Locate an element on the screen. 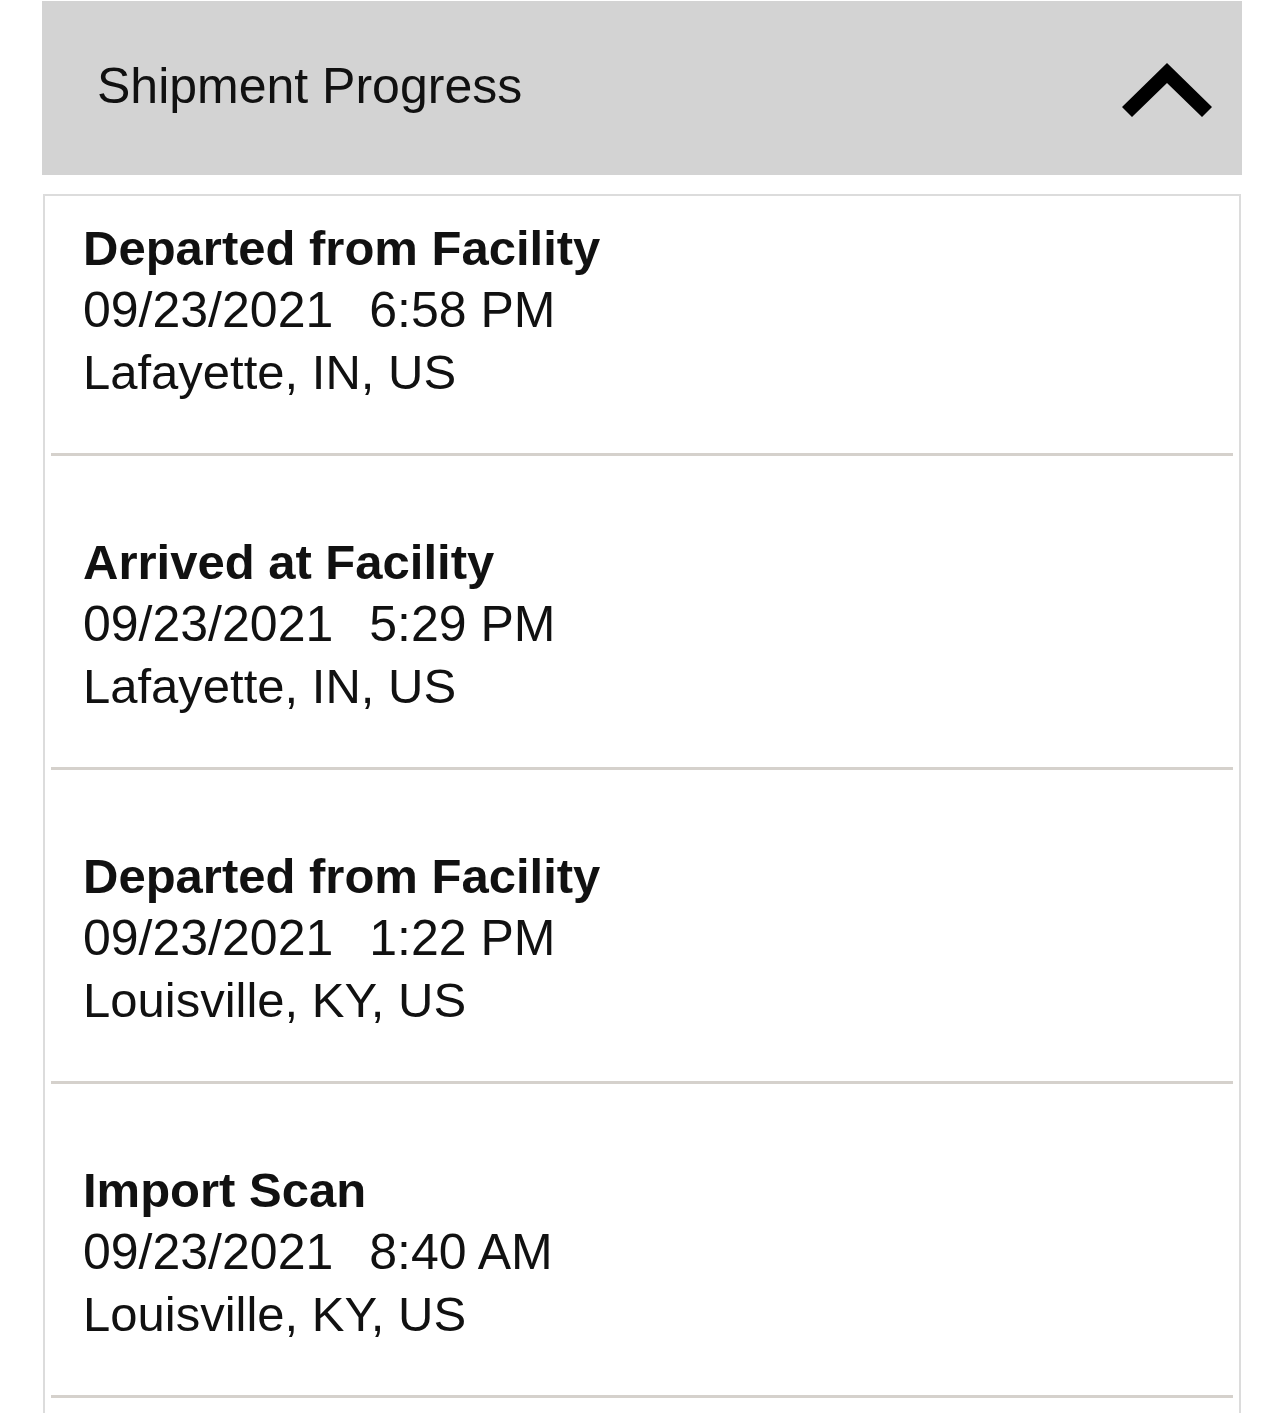  section-title: Shipment Progress is located at coordinates (310, 86).